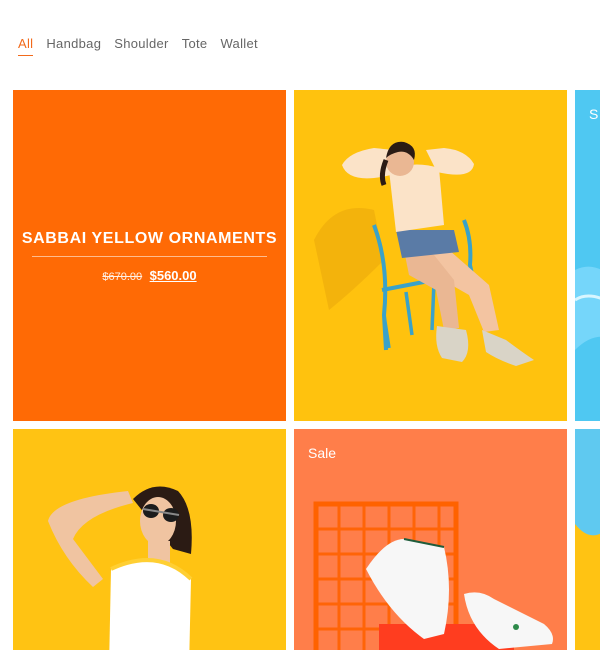 The width and height of the screenshot is (600, 650). I want to click on tab-wallet: Wallet, so click(238, 46).